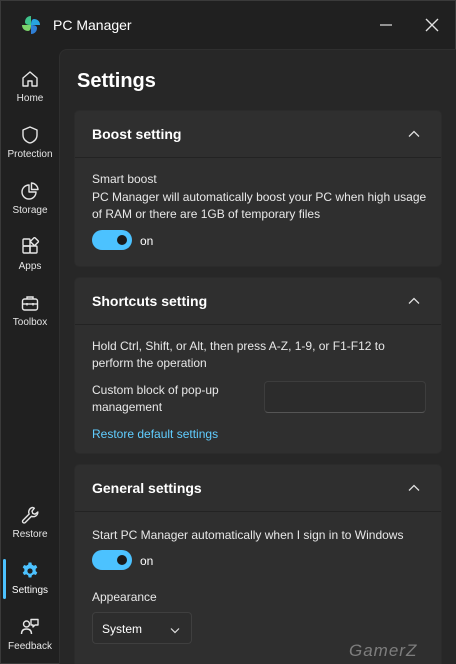  Describe the element at coordinates (124, 179) in the screenshot. I see `smart-boost-label: Smart boost` at that location.